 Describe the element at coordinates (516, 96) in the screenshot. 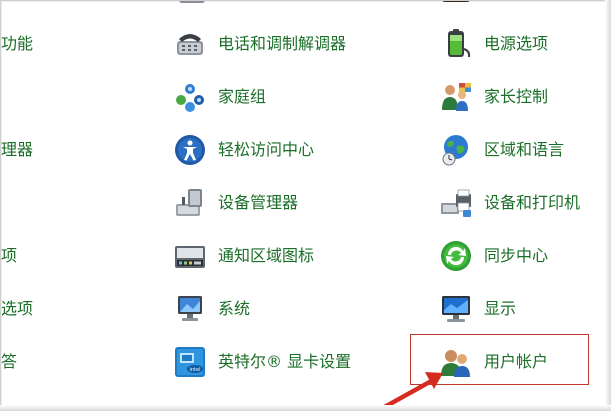

I see `parental-controls-label: 家长控制` at that location.